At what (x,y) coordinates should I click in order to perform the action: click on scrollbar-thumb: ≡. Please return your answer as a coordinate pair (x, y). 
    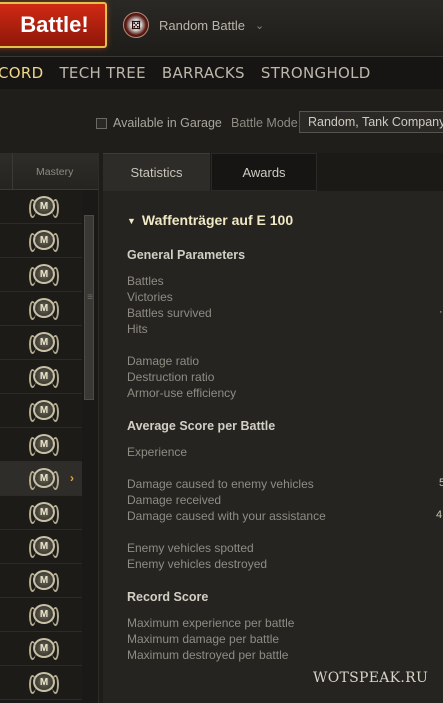
    Looking at the image, I should click on (89, 307).